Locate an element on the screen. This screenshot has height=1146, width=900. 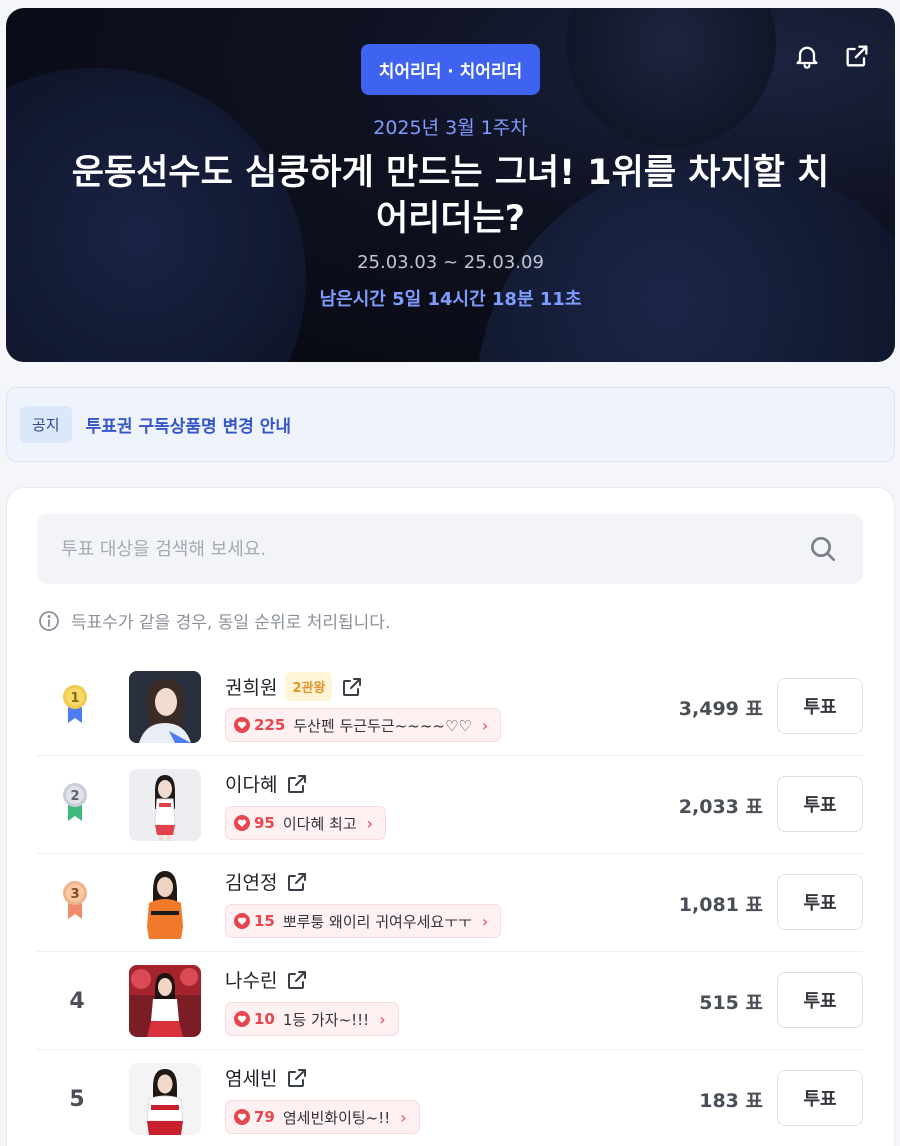
bronze-medal-icon: 3 is located at coordinates (75, 900).